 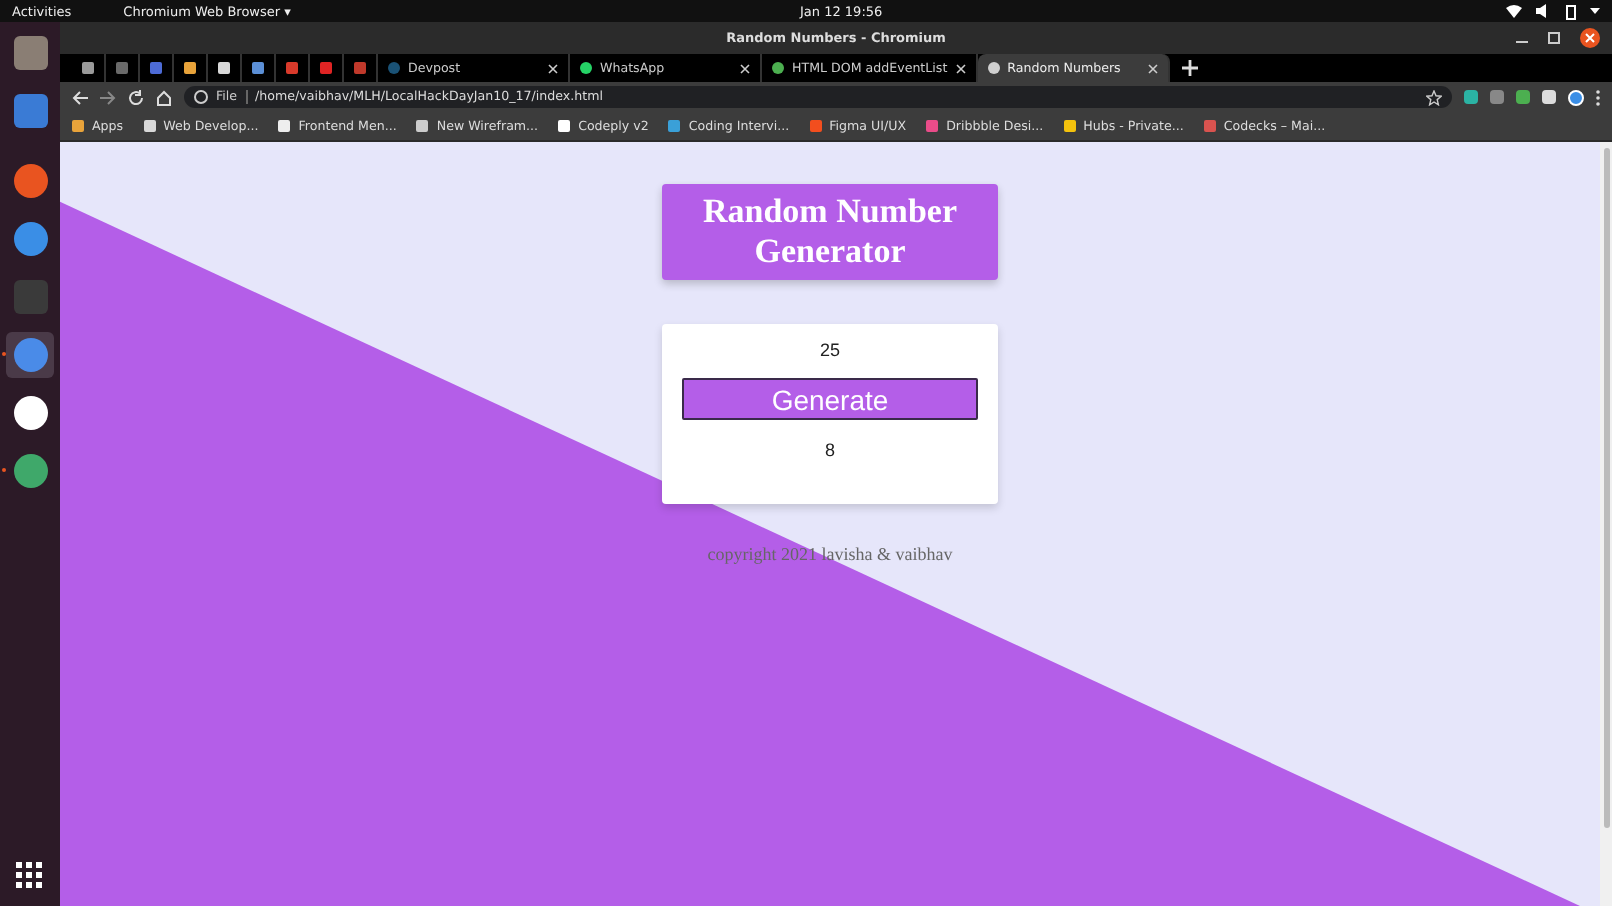 What do you see at coordinates (1434, 97) in the screenshot?
I see `star-icon` at bounding box center [1434, 97].